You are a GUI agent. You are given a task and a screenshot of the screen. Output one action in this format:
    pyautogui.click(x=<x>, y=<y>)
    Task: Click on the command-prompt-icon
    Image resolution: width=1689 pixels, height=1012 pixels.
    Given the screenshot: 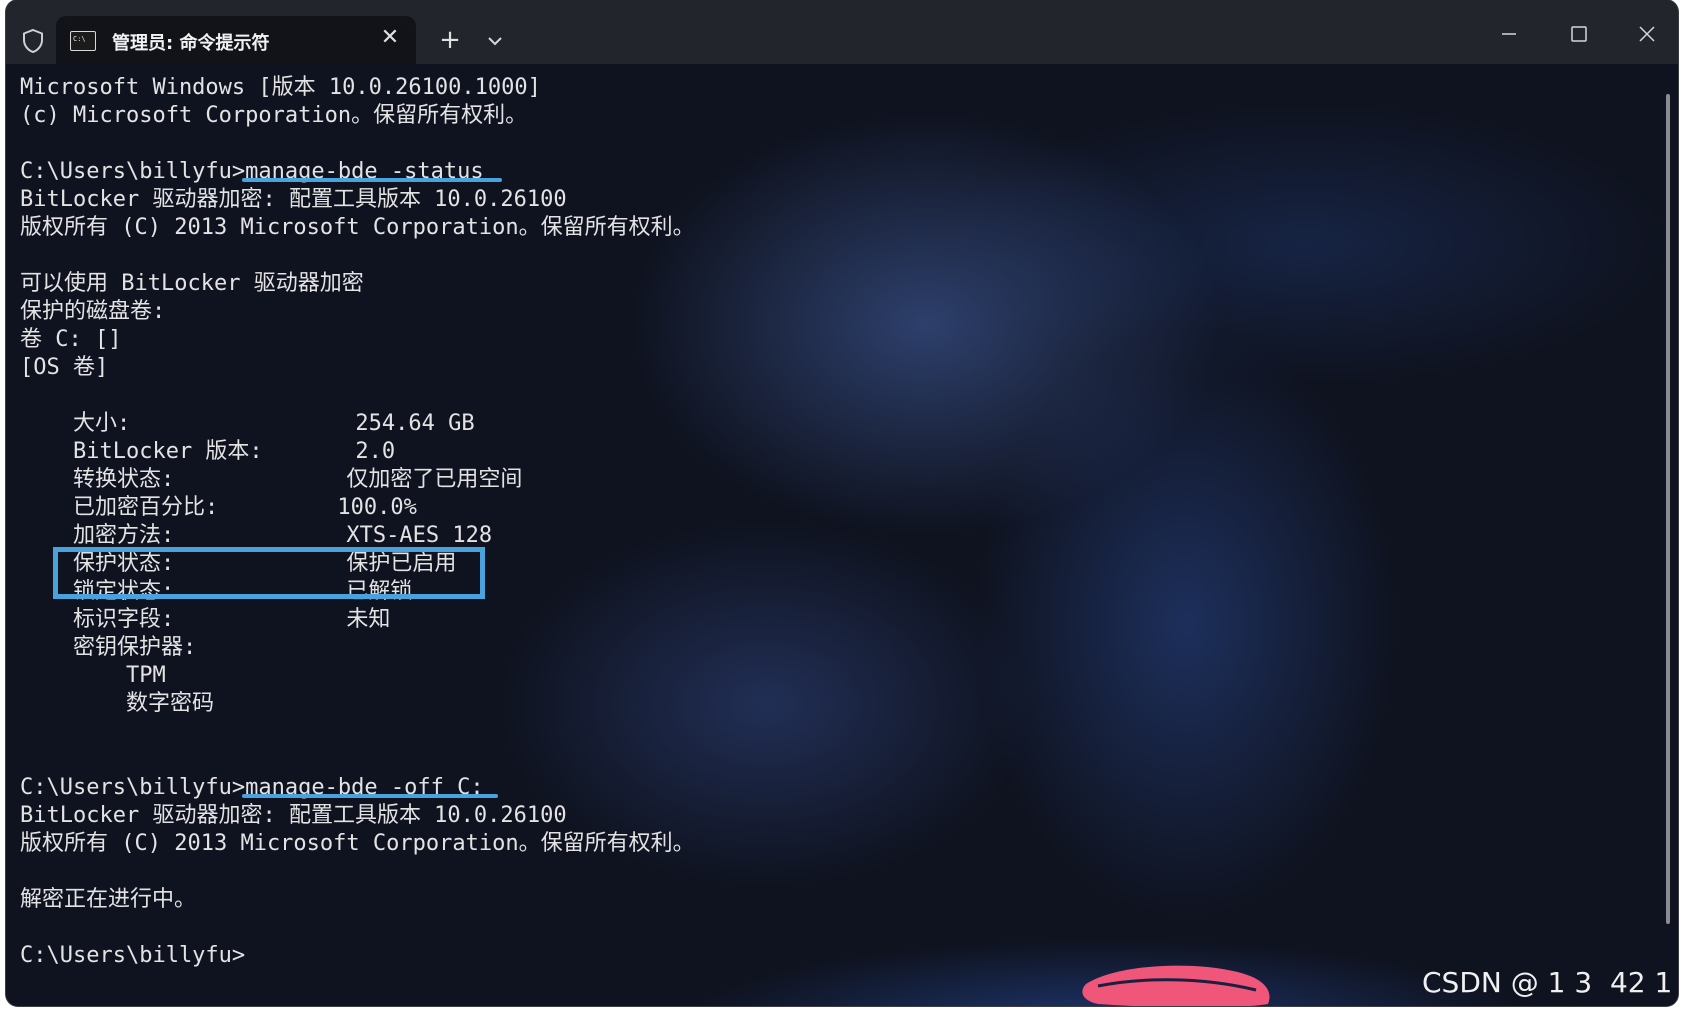 What is the action you would take?
    pyautogui.click(x=83, y=41)
    